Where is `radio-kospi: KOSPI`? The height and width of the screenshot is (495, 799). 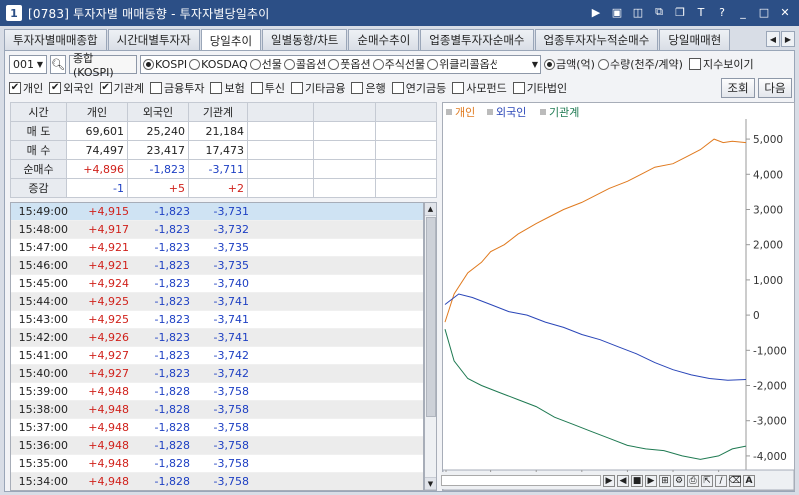 radio-kospi: KOSPI is located at coordinates (165, 64).